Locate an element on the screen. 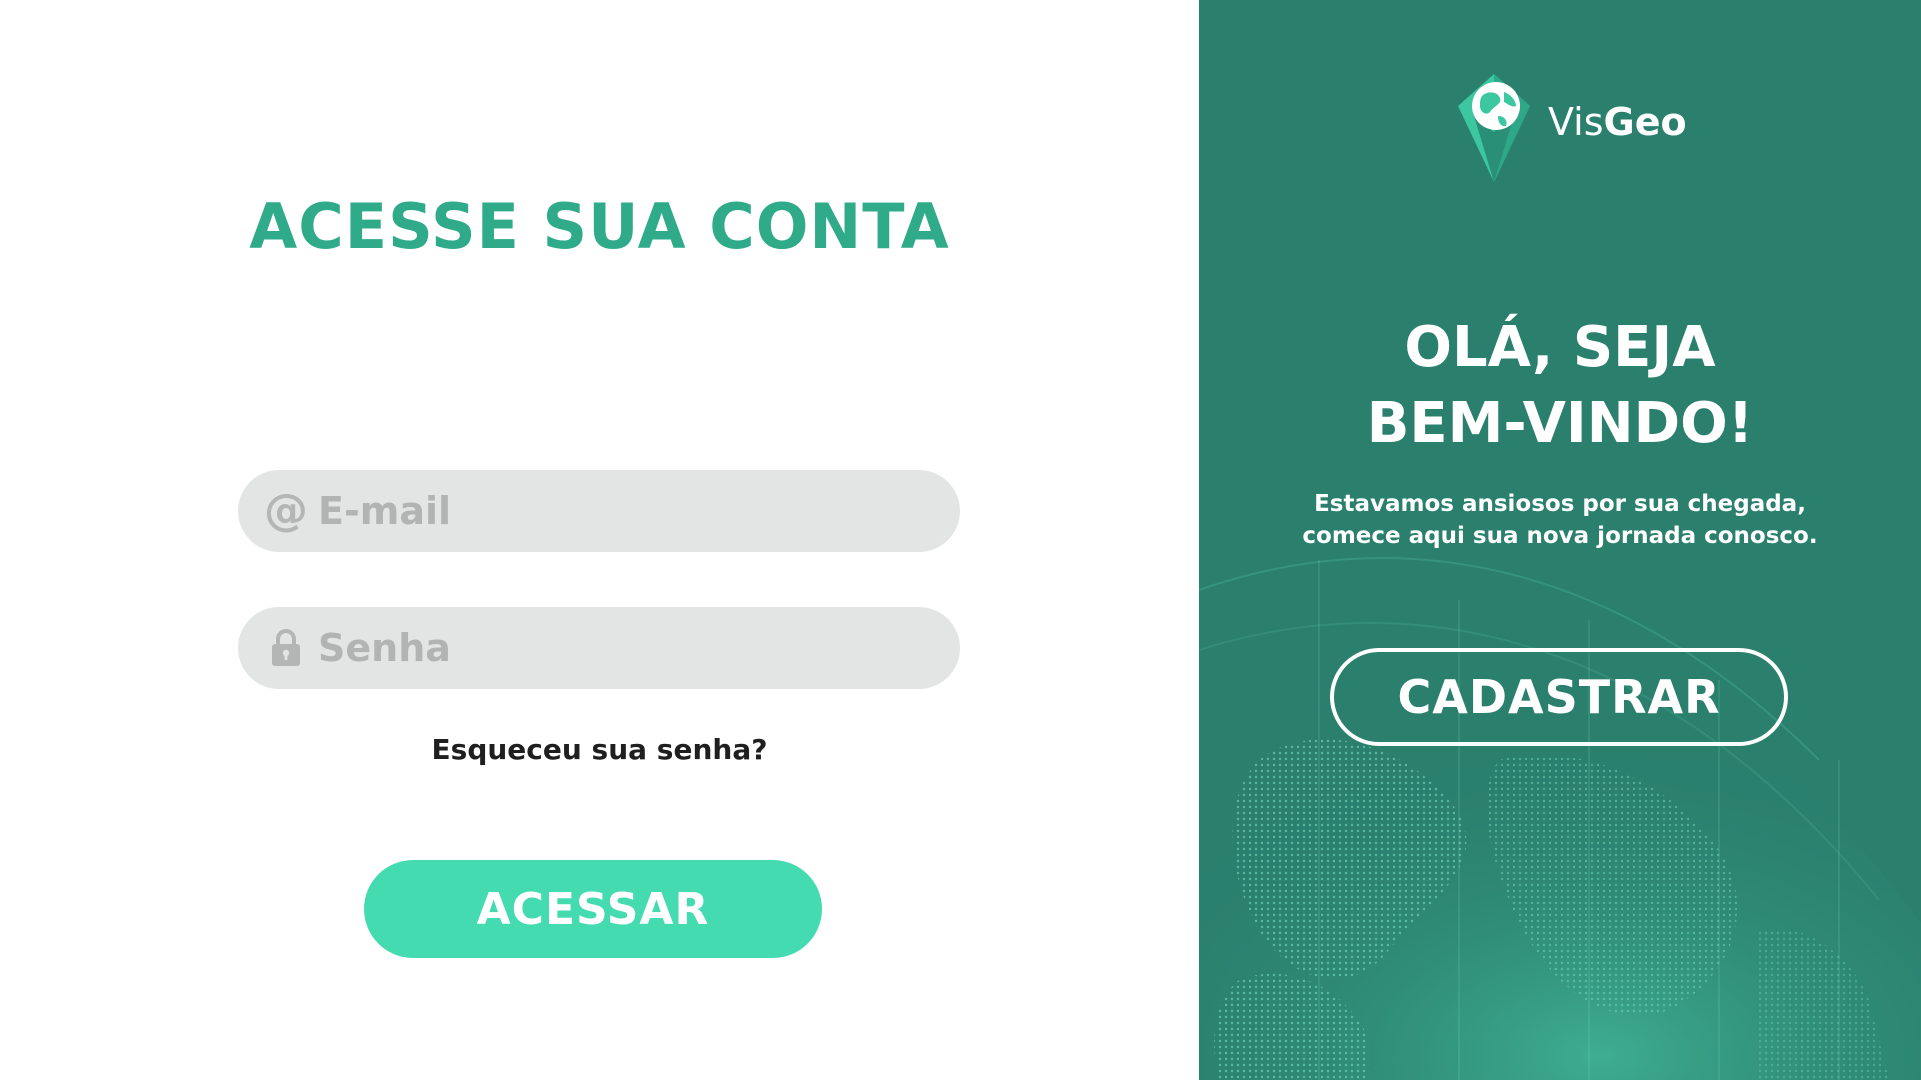 Image resolution: width=1921 pixels, height=1080 pixels. welcome-title: OLÁ, SEJA BEM-VINDO! is located at coordinates (1560, 386).